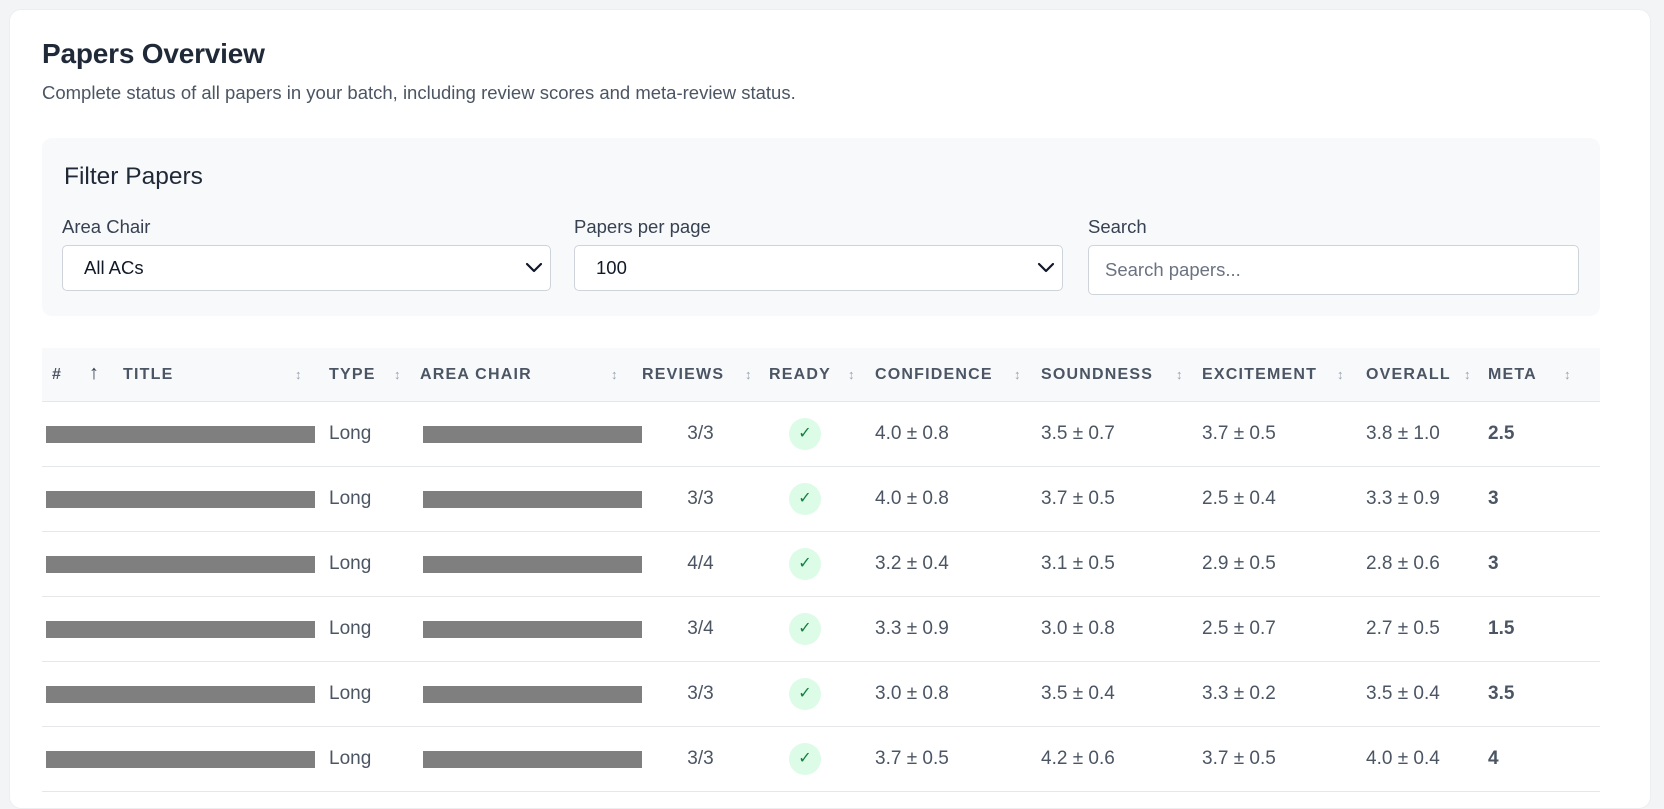 The width and height of the screenshot is (1664, 809). What do you see at coordinates (1403, 563) in the screenshot?
I see `overall-cell: 2.8 ± 0.6` at bounding box center [1403, 563].